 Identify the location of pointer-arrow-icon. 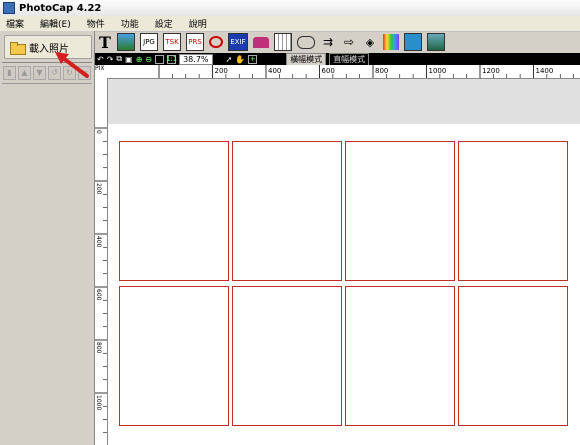
(72, 65).